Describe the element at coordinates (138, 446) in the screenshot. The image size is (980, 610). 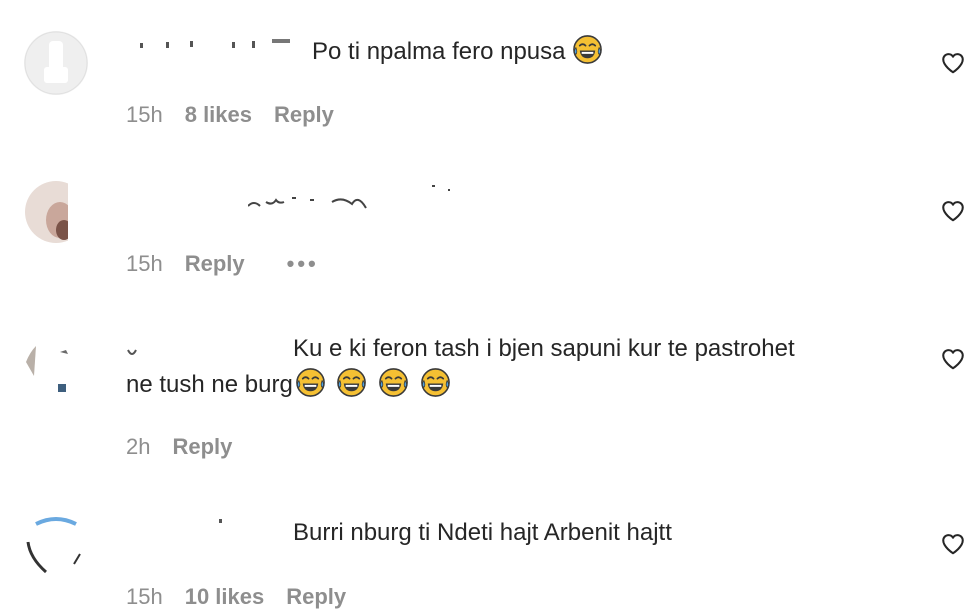
I see `comment-timestamp: 2h` at that location.